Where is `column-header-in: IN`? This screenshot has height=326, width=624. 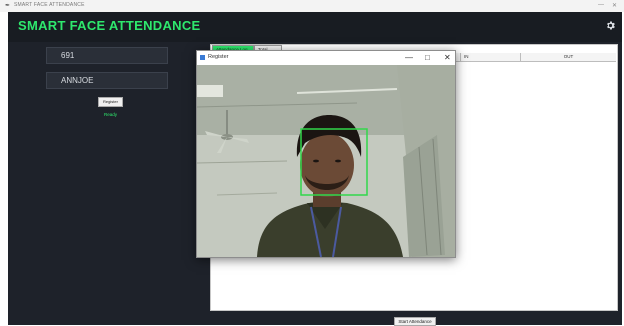 column-header-in: IN is located at coordinates (490, 57).